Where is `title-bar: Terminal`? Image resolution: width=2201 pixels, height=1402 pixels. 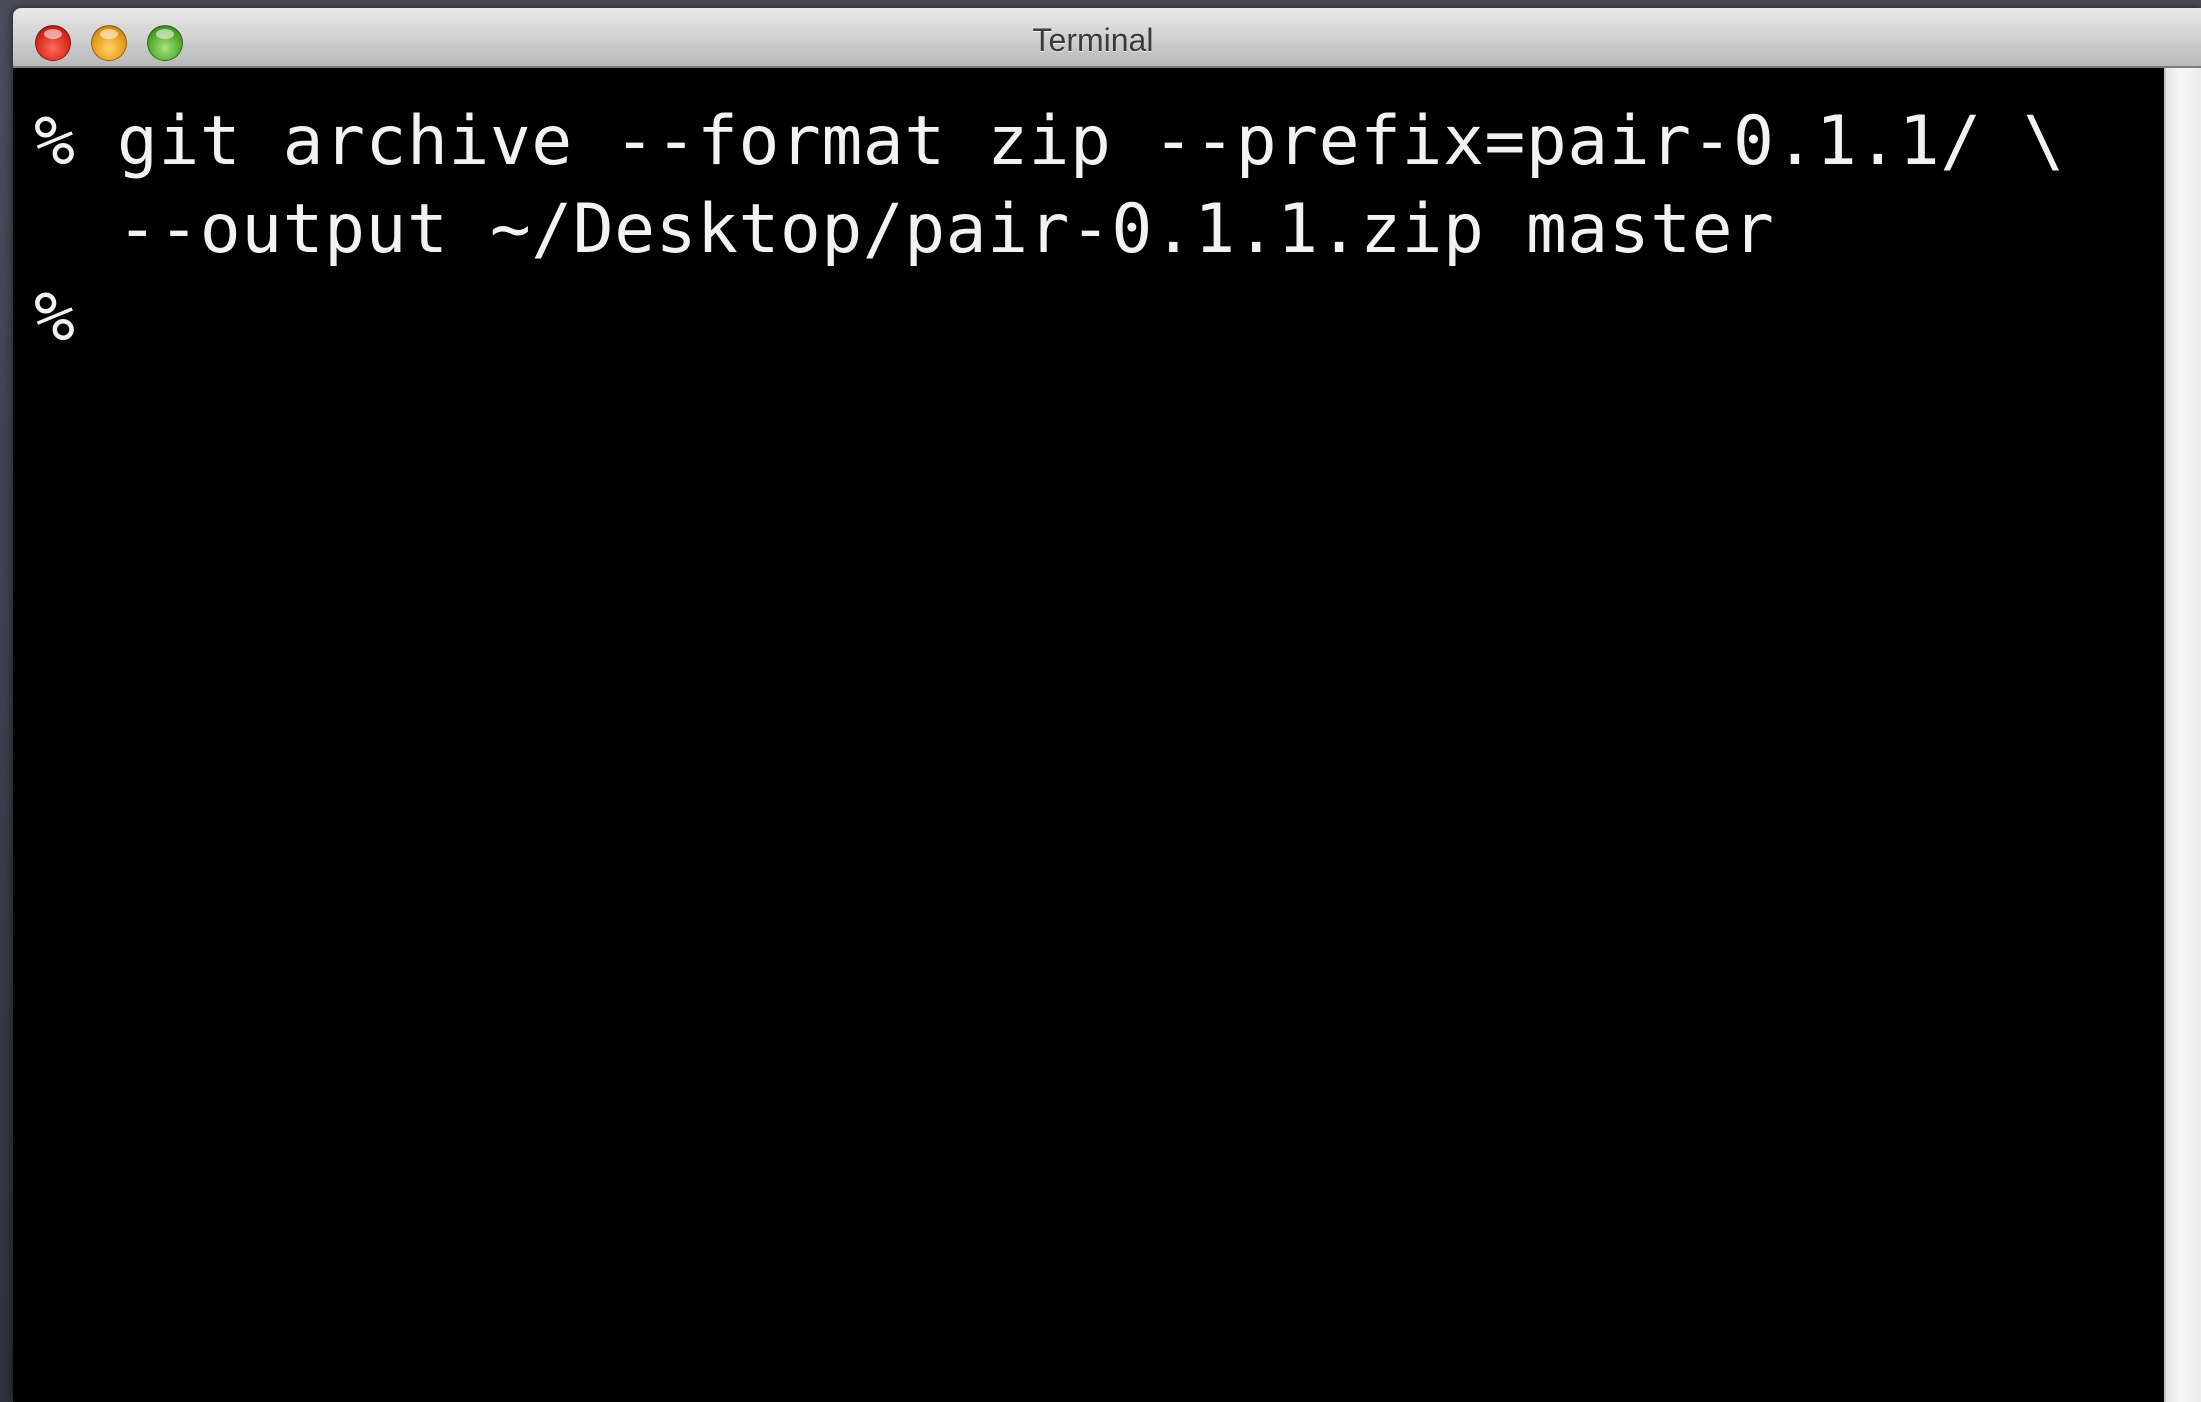
title-bar: Terminal is located at coordinates (1107, 38).